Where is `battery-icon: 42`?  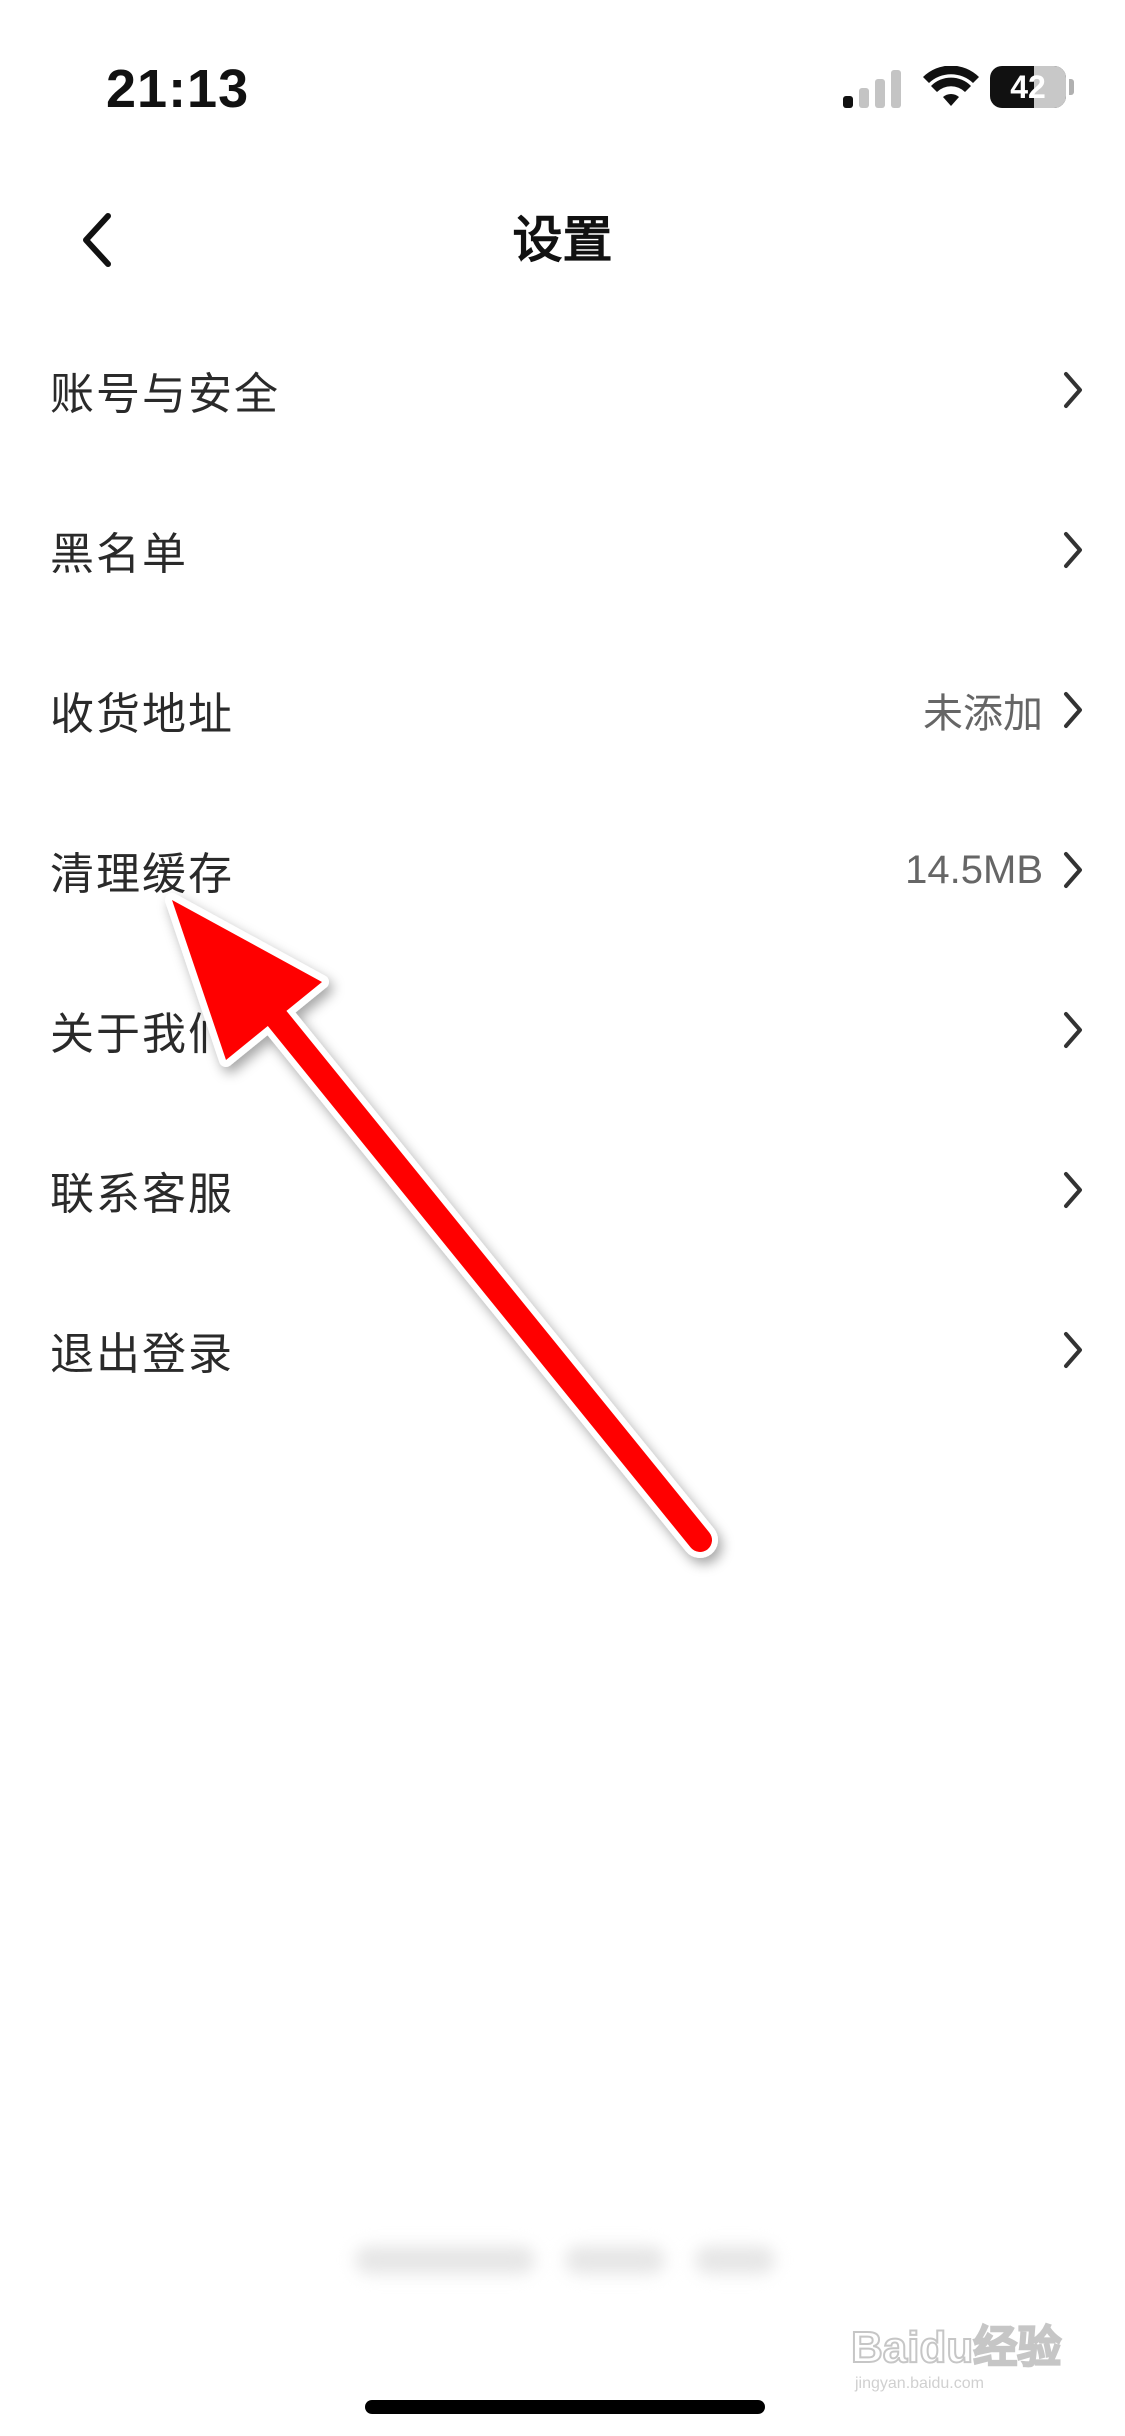 battery-icon: 42 is located at coordinates (1028, 87).